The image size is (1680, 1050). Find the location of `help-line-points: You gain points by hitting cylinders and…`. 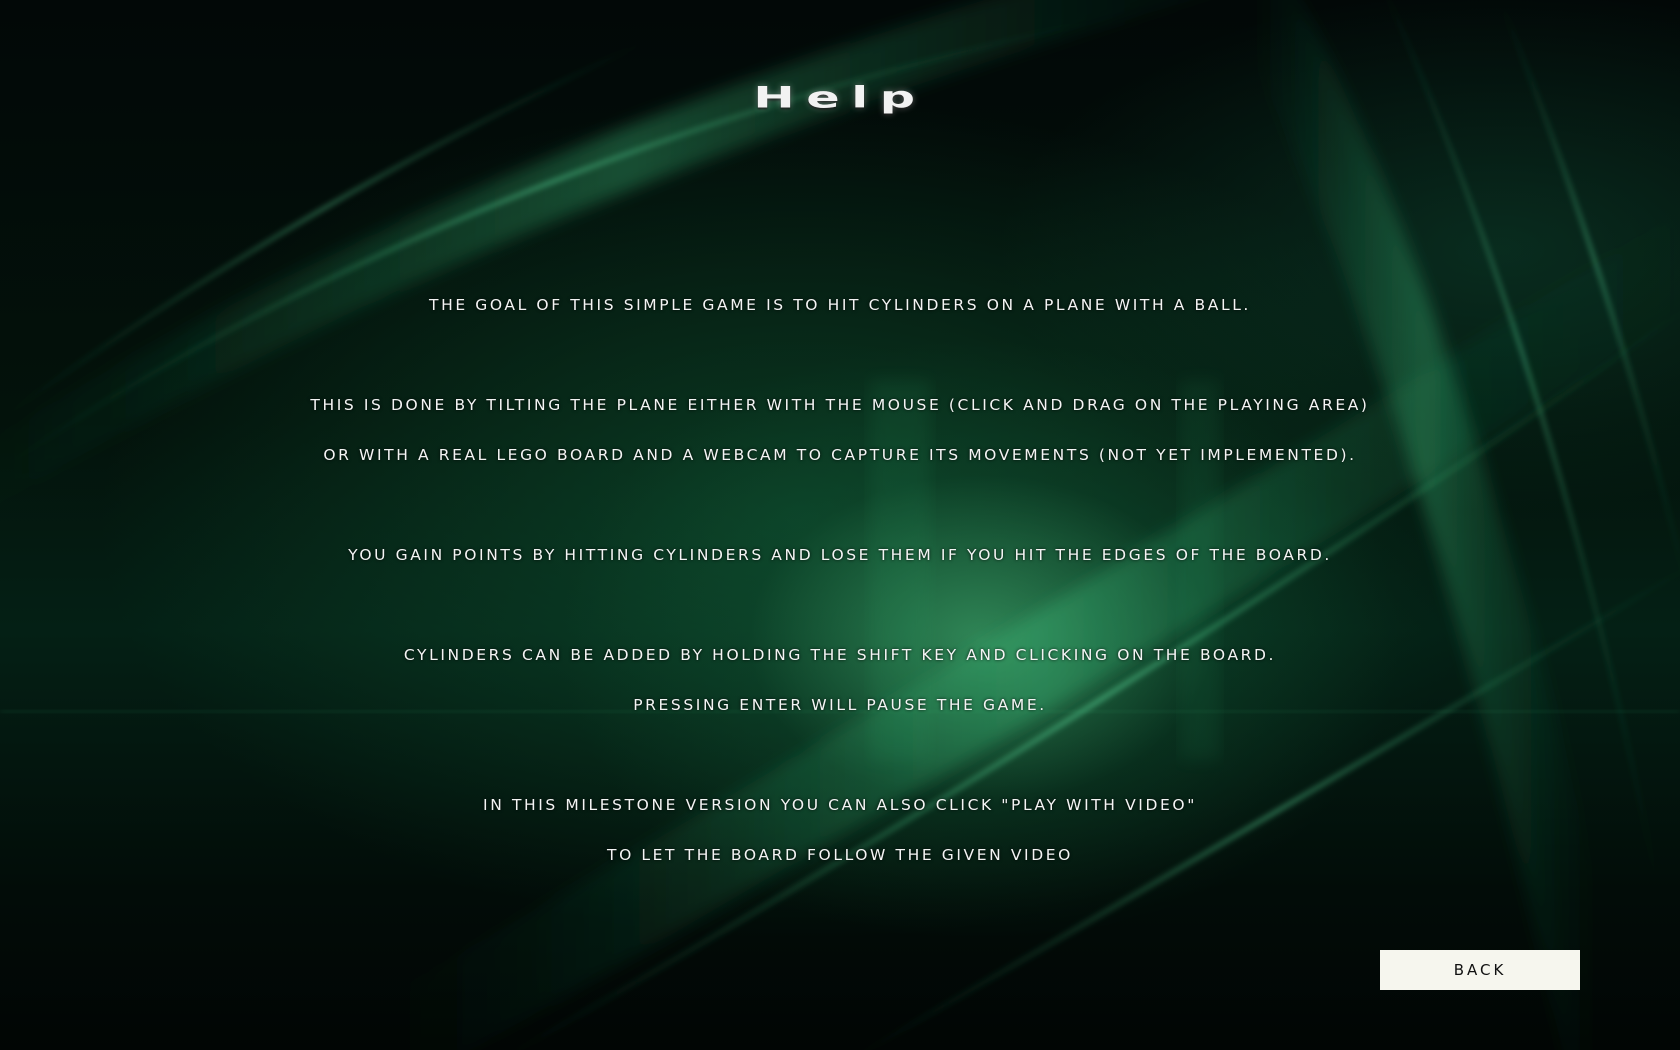

help-line-points: You gain points by hitting cylinders and… is located at coordinates (840, 555).